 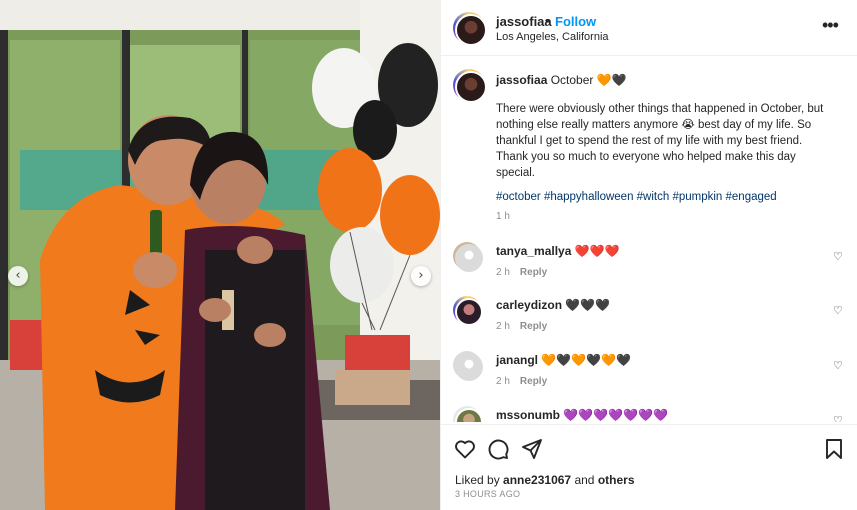 I want to click on follow-button: Follow, so click(x=575, y=21).